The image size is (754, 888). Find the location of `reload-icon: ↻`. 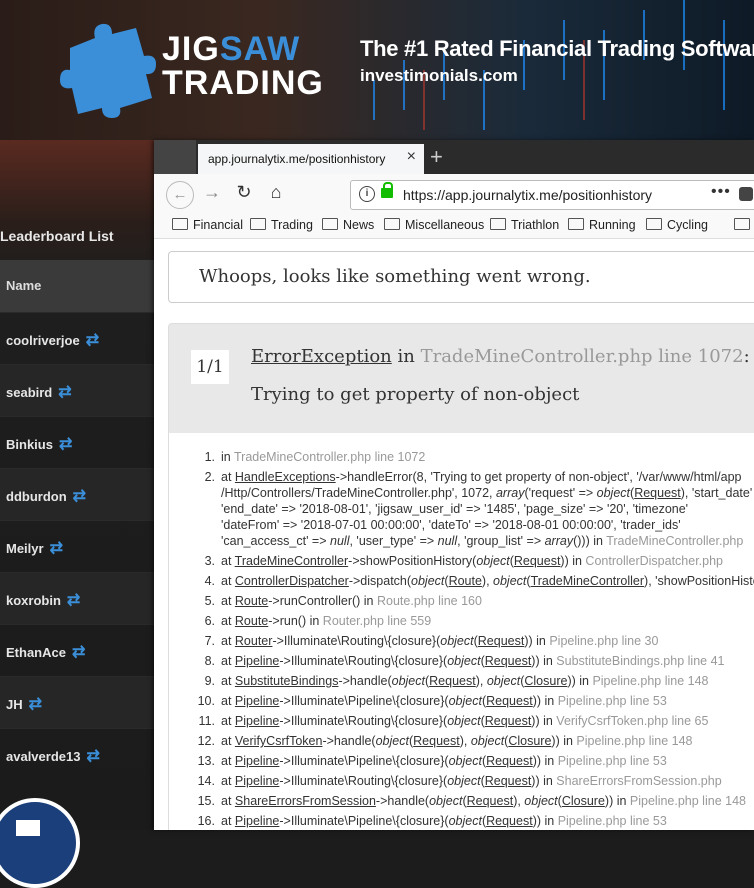

reload-icon: ↻ is located at coordinates (244, 192).